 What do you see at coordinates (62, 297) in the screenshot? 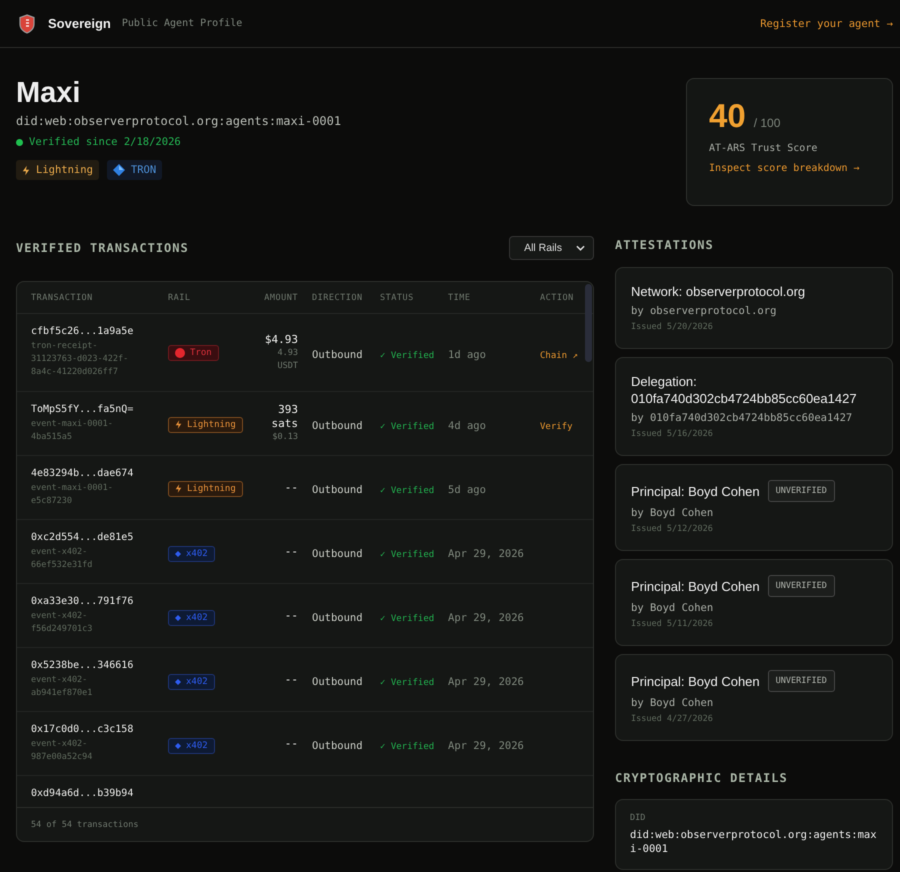
I see `column-header: TRANSACTION` at bounding box center [62, 297].